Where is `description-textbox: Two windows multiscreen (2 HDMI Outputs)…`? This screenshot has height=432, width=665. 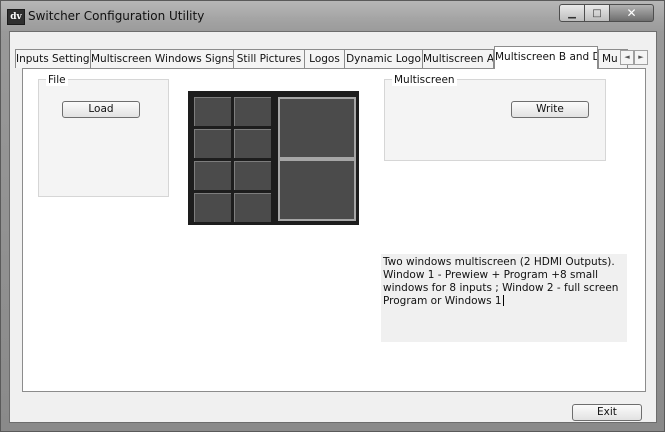 description-textbox: Two windows multiscreen (2 HDMI Outputs)… is located at coordinates (504, 298).